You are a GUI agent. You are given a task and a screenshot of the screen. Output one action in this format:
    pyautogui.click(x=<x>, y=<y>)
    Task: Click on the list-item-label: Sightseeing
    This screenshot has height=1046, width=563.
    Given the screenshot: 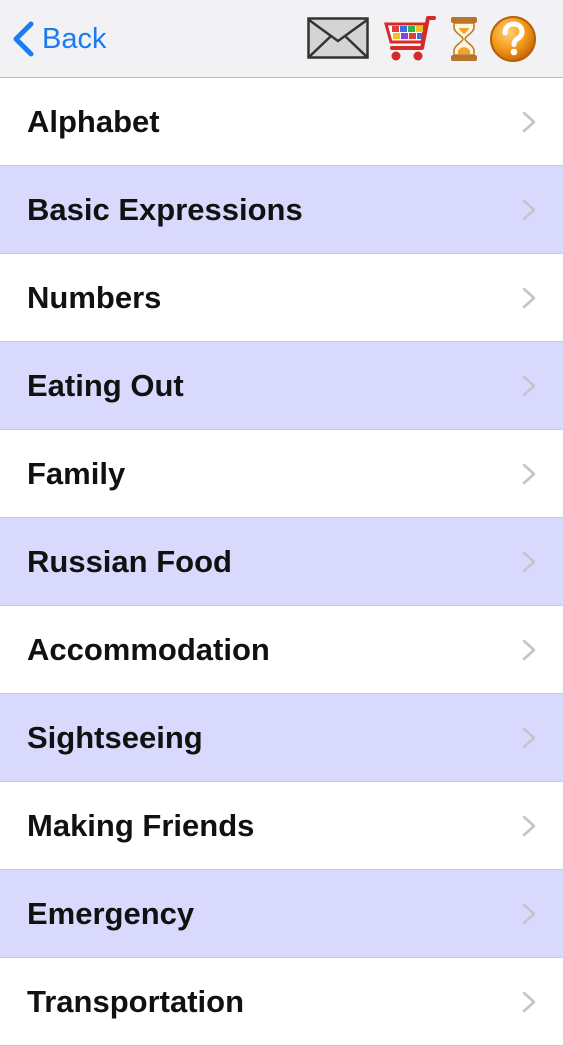 What is the action you would take?
    pyautogui.click(x=115, y=737)
    